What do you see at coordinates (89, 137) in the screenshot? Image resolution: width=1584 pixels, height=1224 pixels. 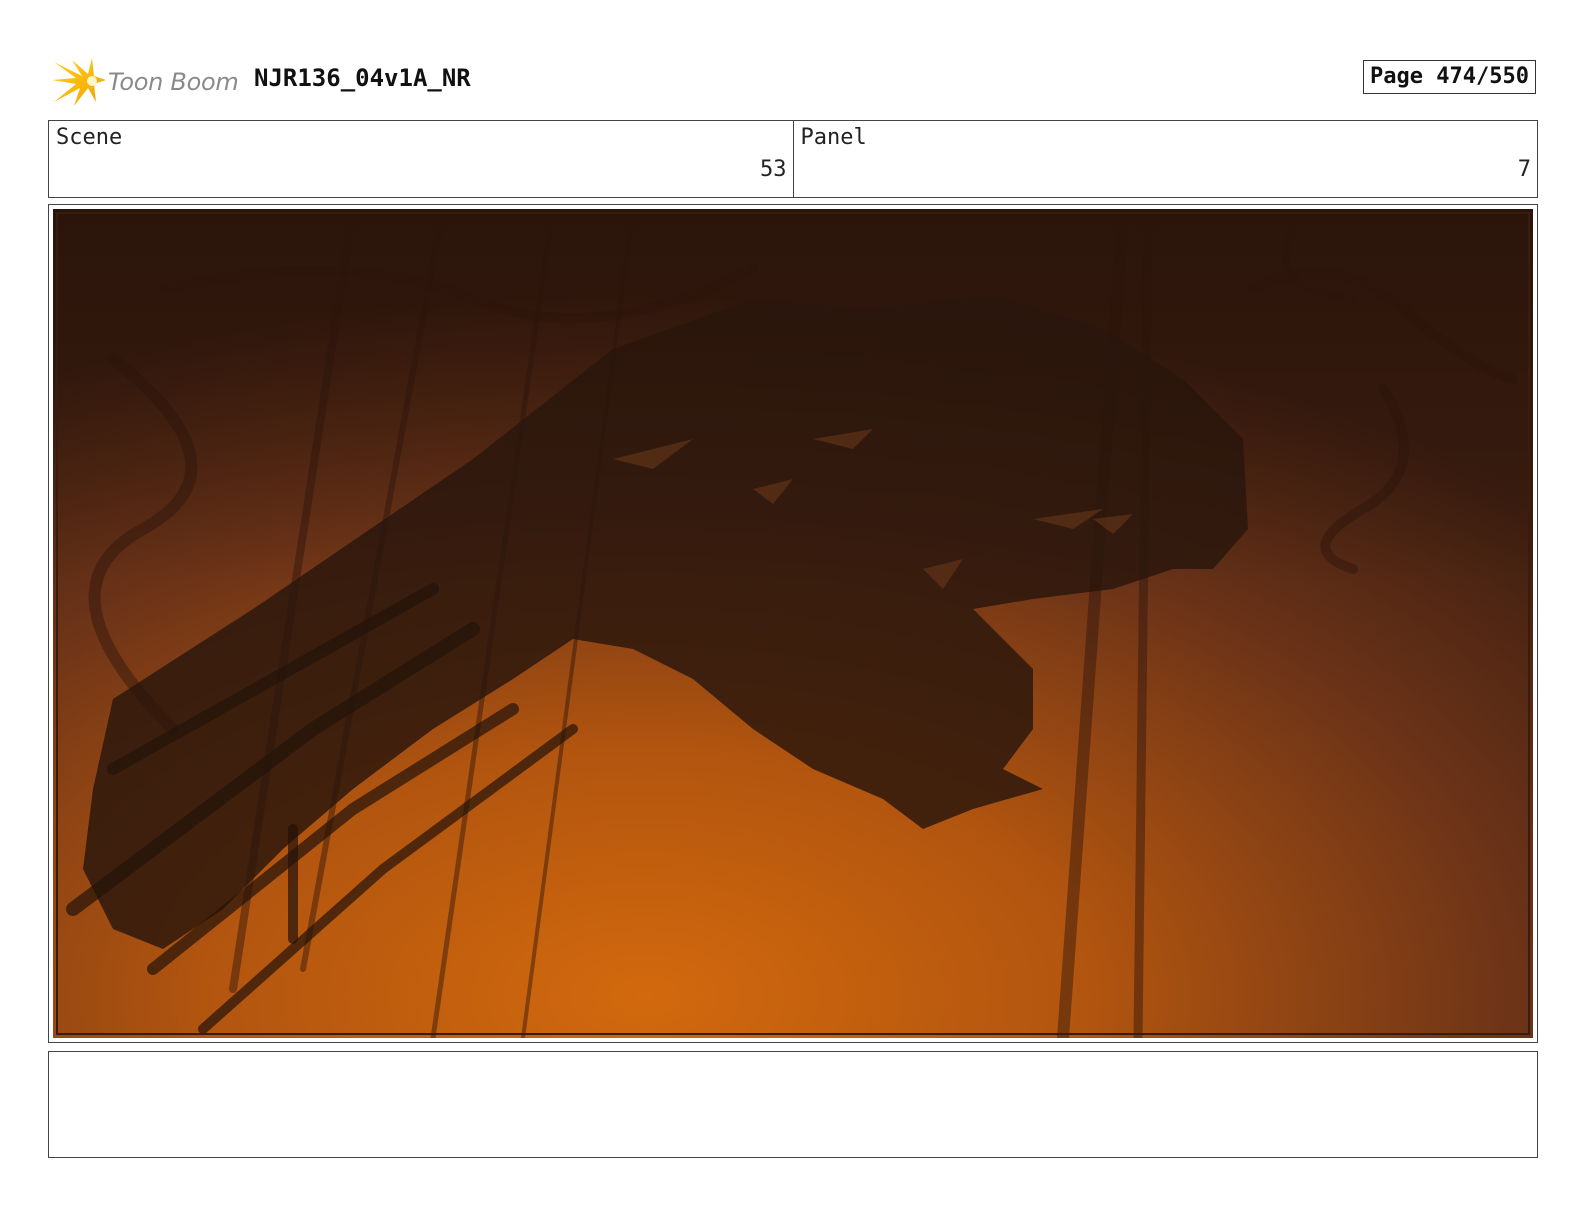 I see `scene-label: Scene` at bounding box center [89, 137].